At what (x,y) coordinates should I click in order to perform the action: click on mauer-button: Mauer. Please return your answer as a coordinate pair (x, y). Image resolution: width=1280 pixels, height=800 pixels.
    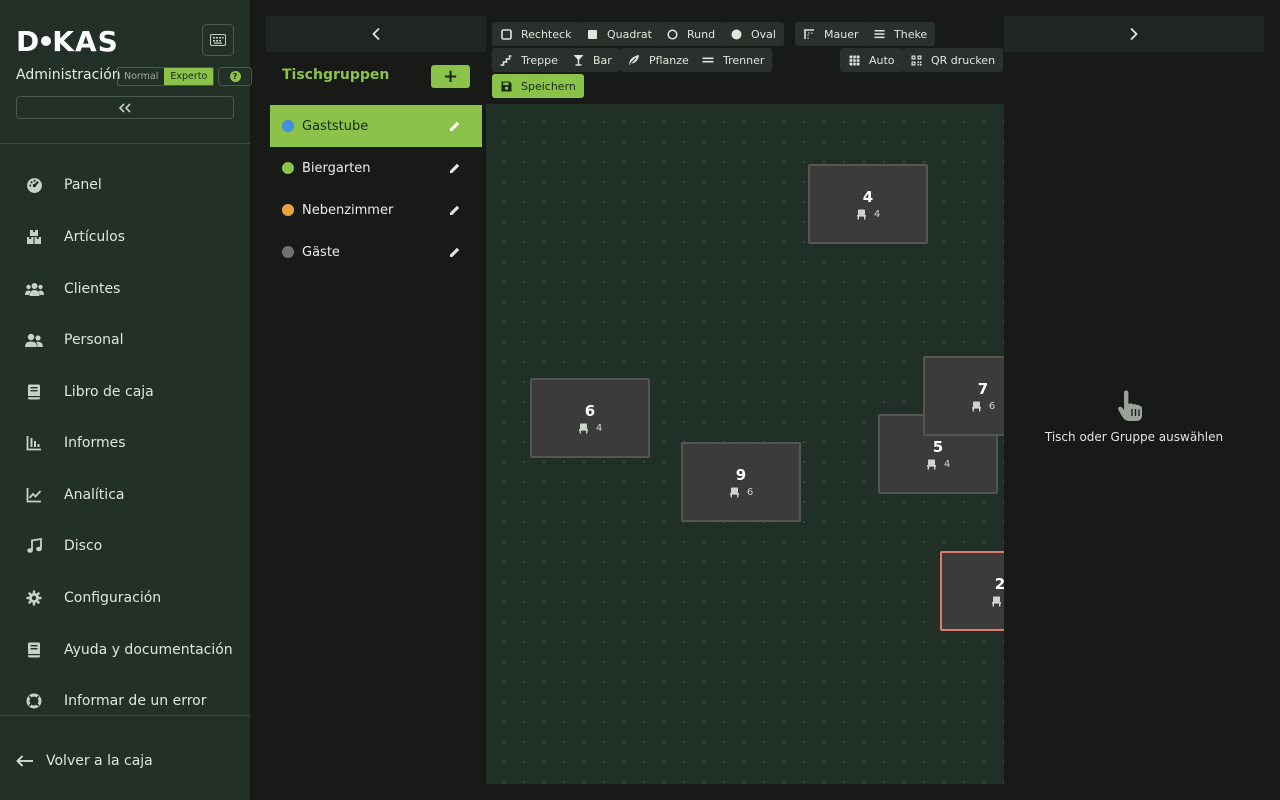
    Looking at the image, I should click on (831, 34).